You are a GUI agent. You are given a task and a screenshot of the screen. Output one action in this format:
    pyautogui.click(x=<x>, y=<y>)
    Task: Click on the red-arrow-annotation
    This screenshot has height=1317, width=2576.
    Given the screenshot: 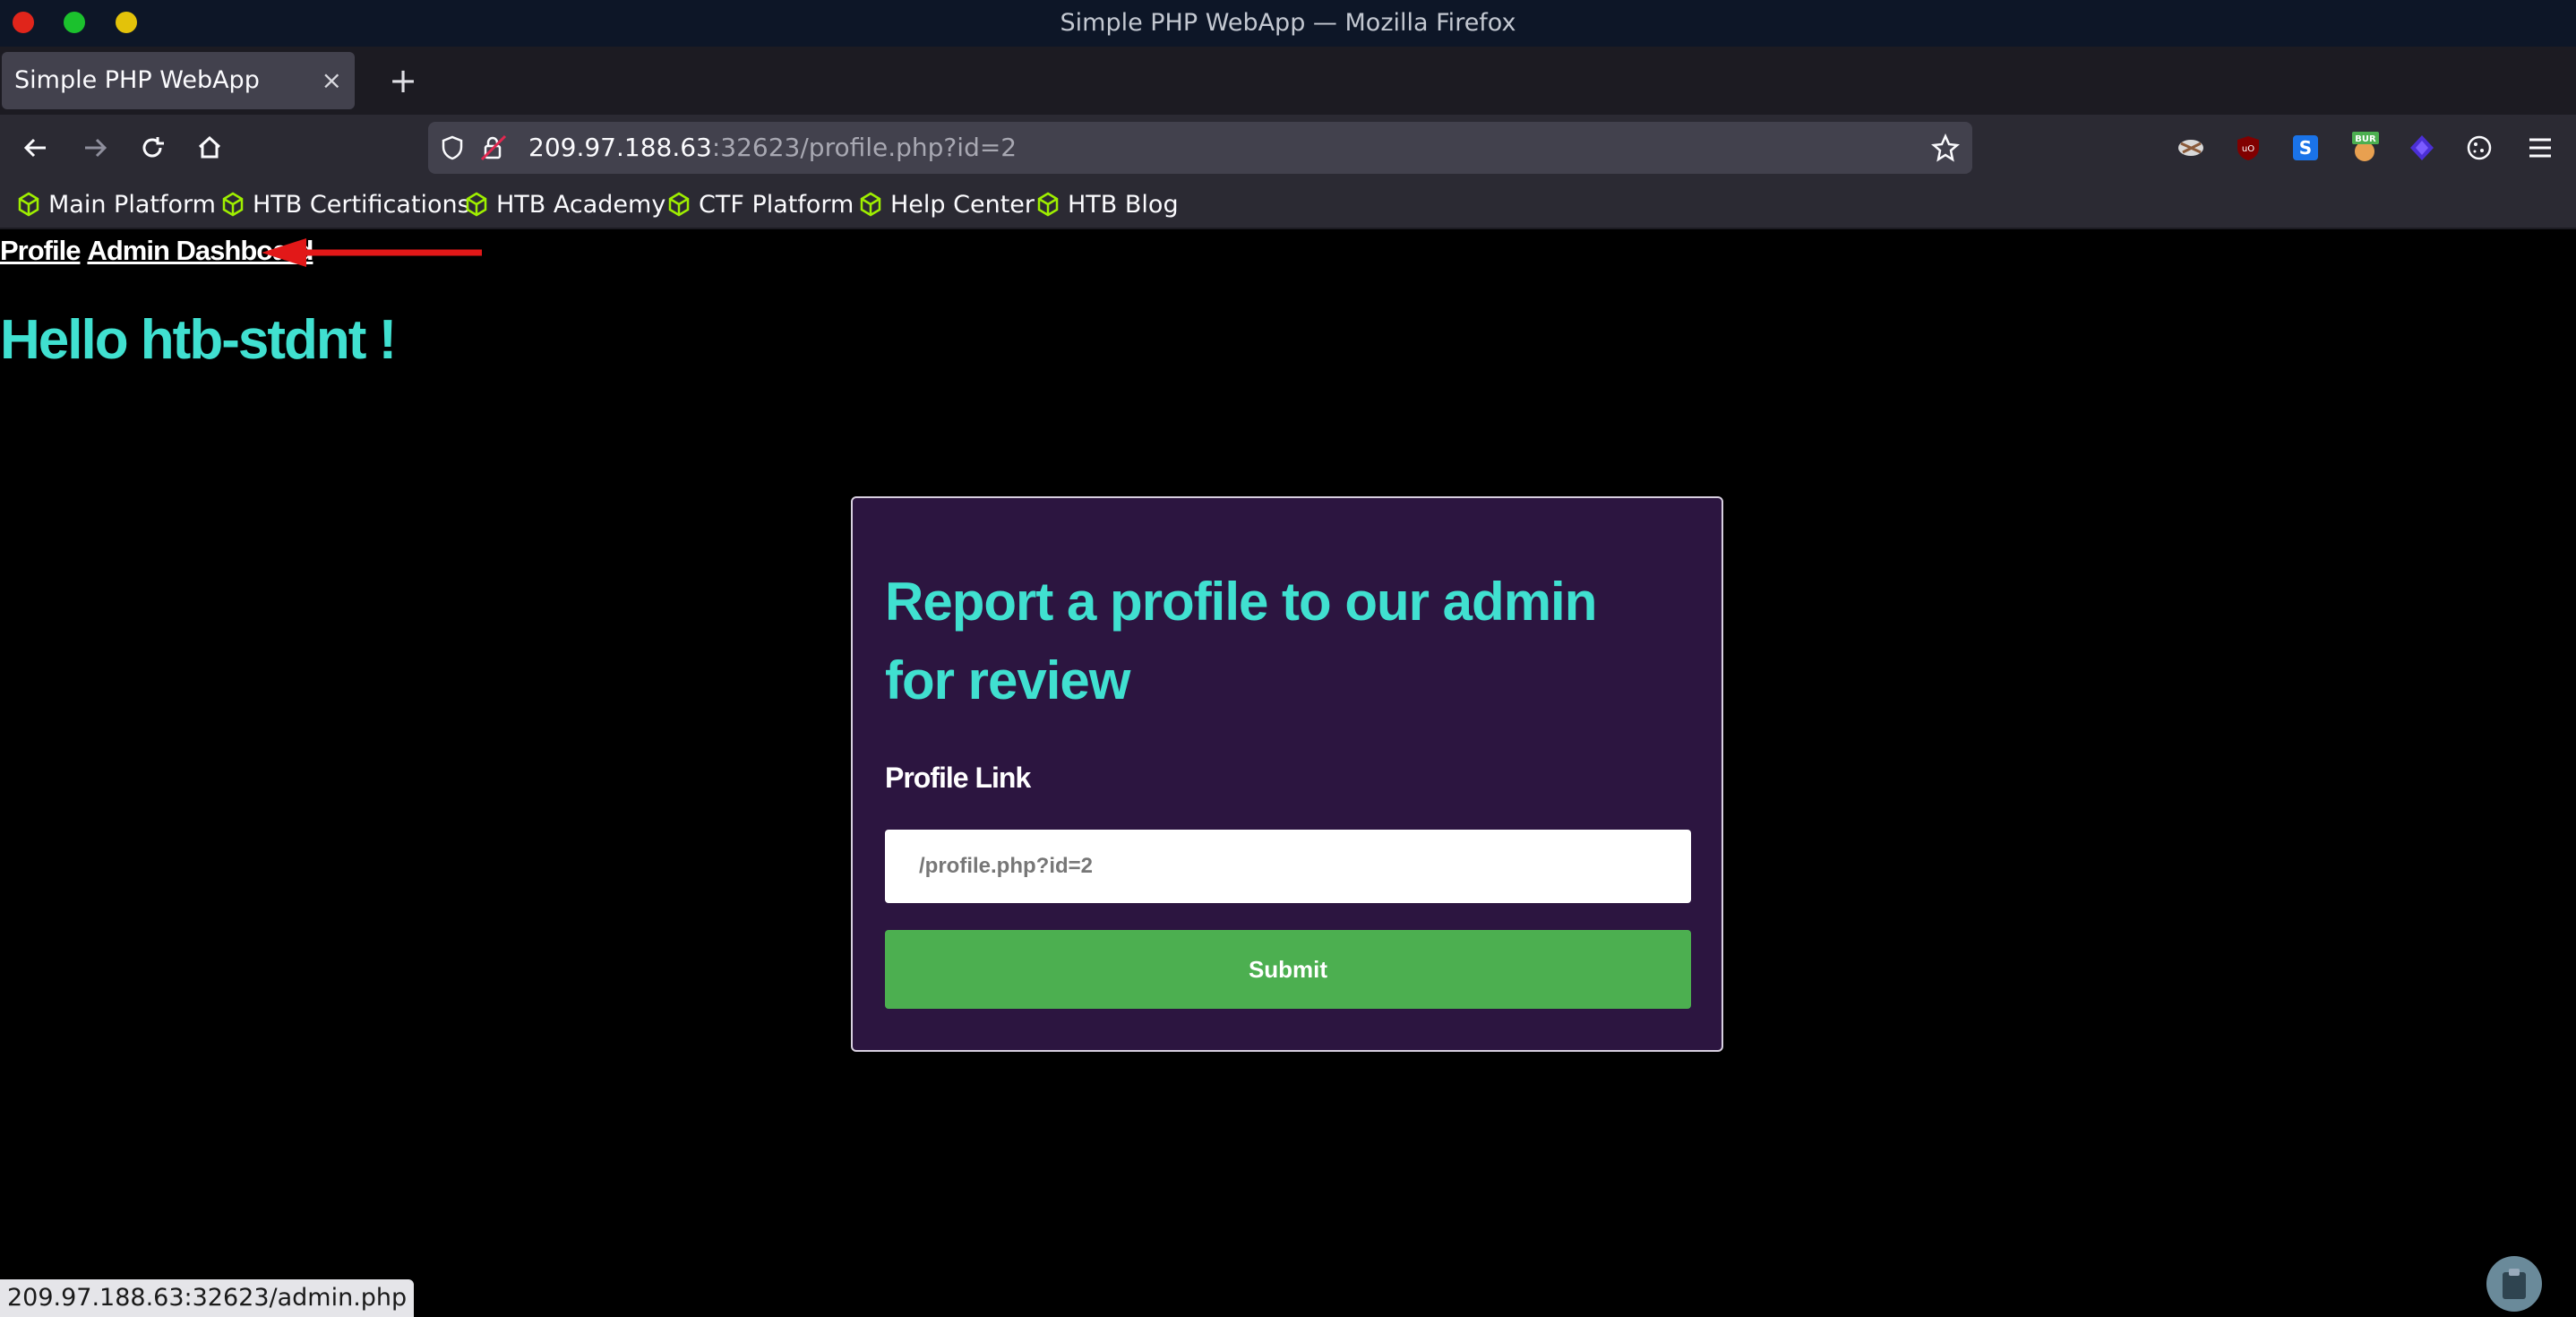 What is the action you would take?
    pyautogui.click(x=372, y=252)
    